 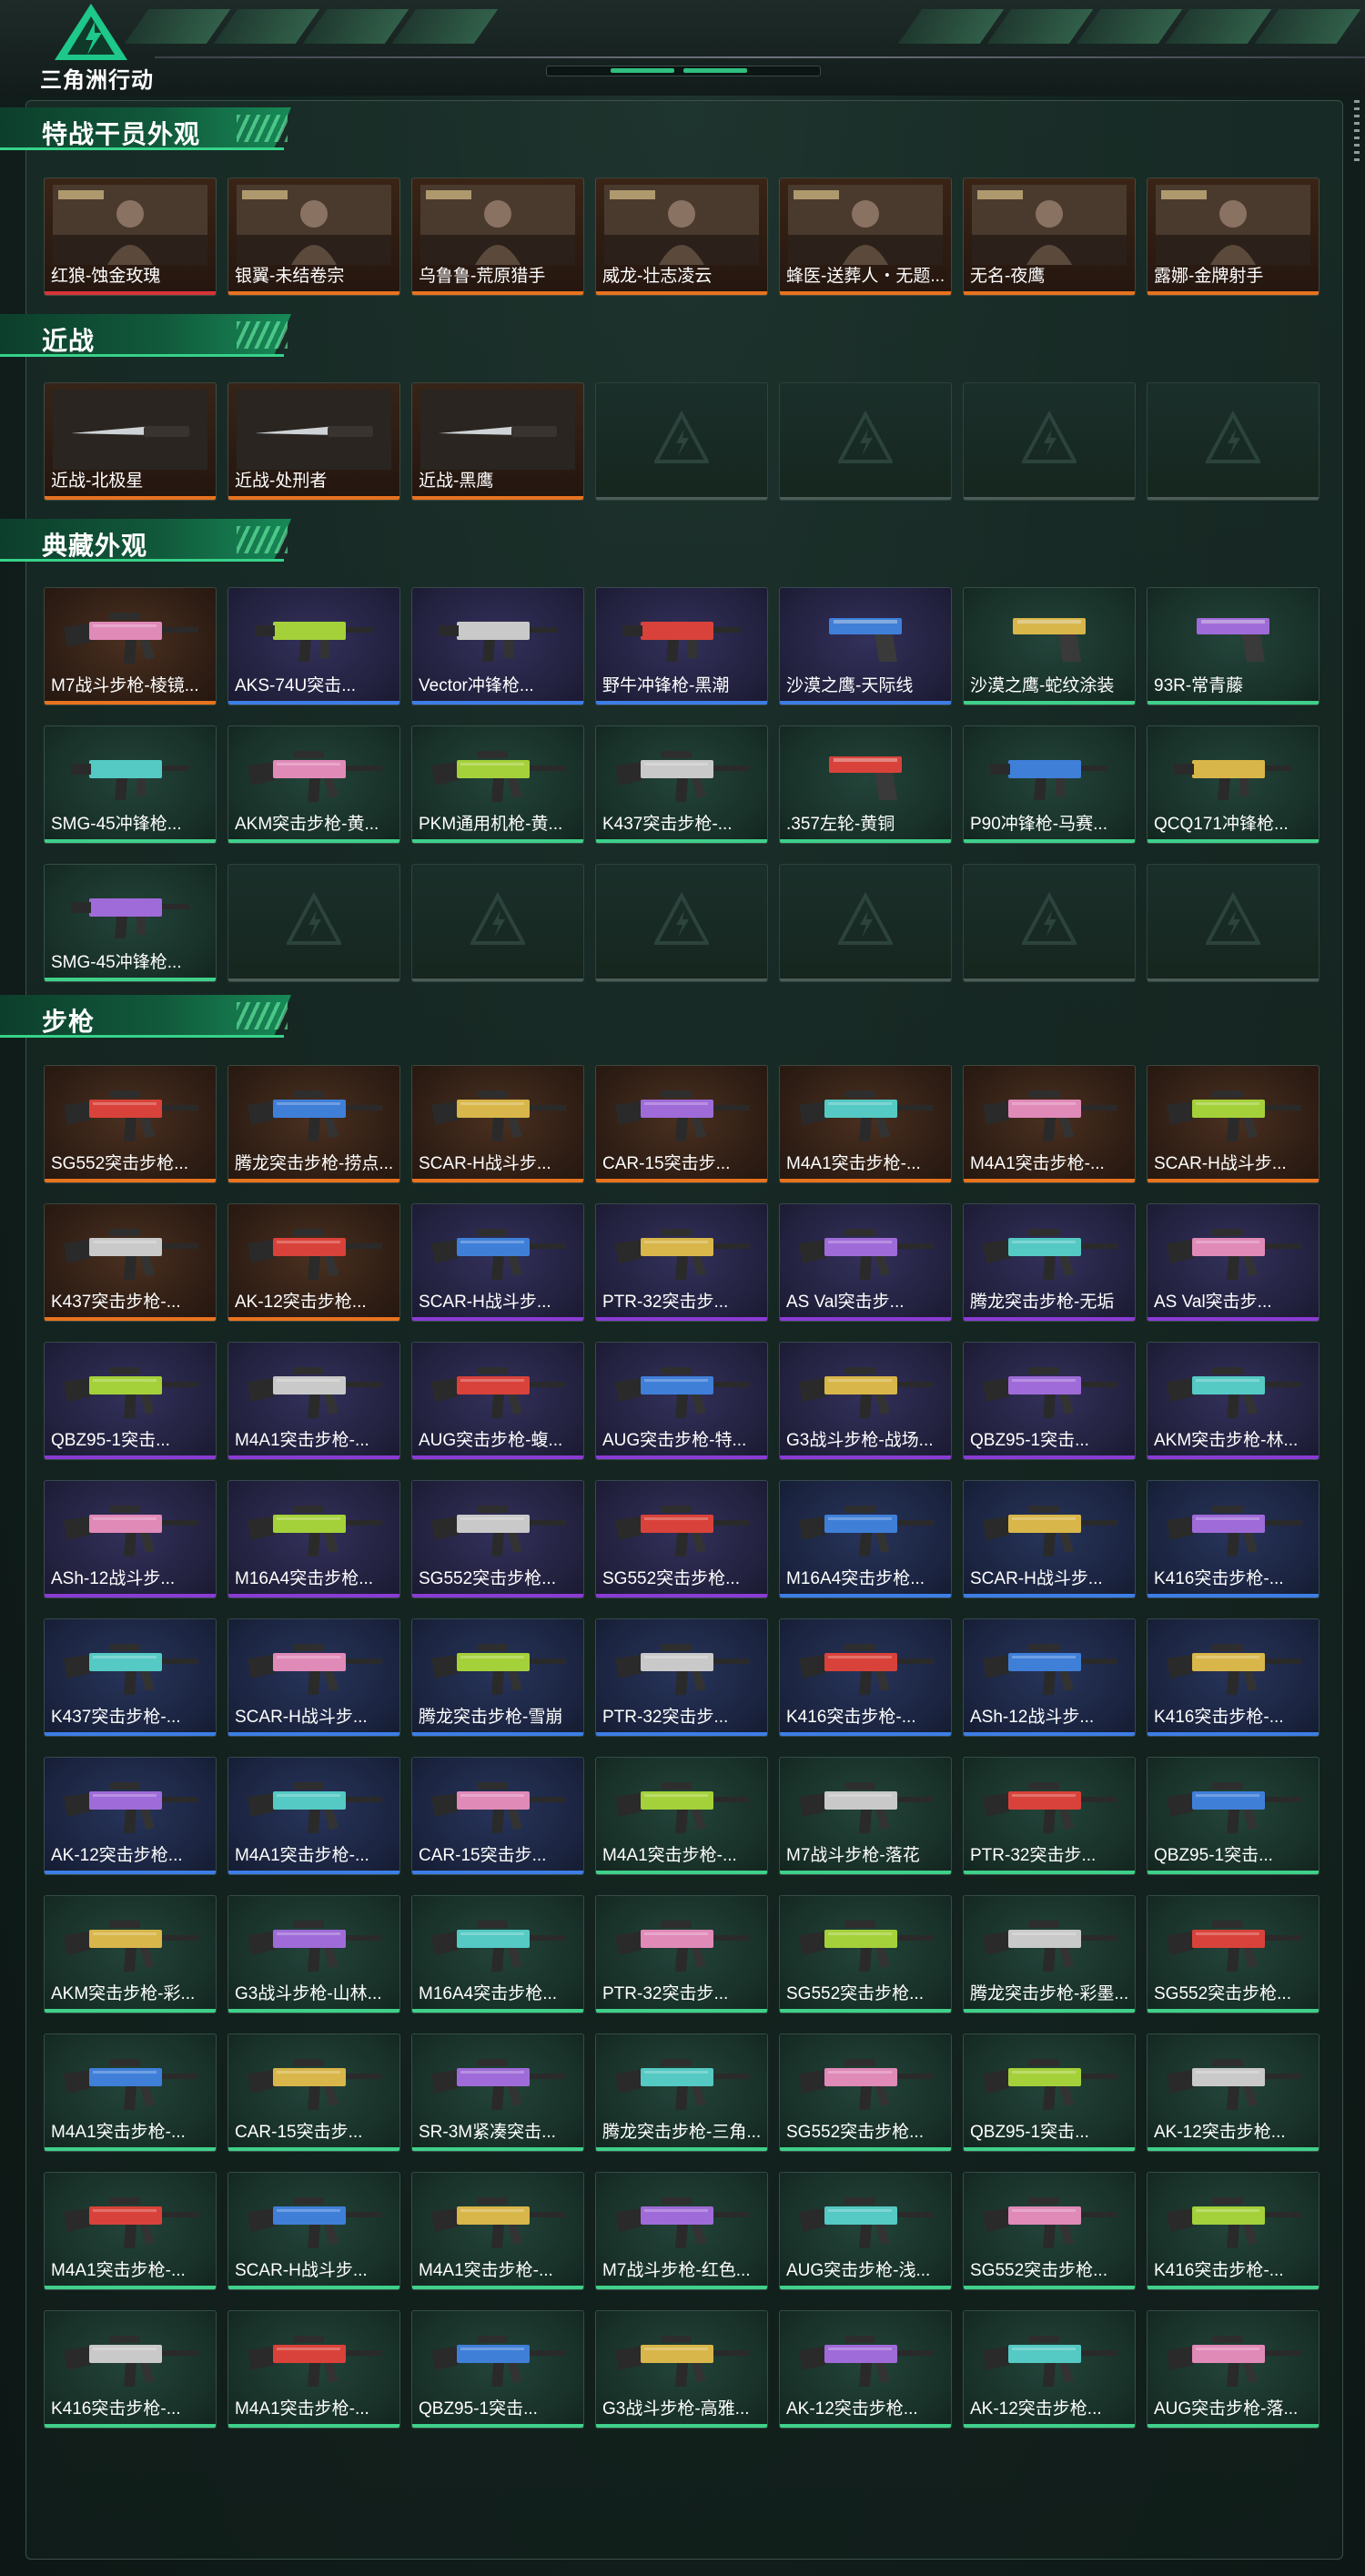 What do you see at coordinates (314, 236) in the screenshot?
I see `item-card: 银翼-未结卷宗` at bounding box center [314, 236].